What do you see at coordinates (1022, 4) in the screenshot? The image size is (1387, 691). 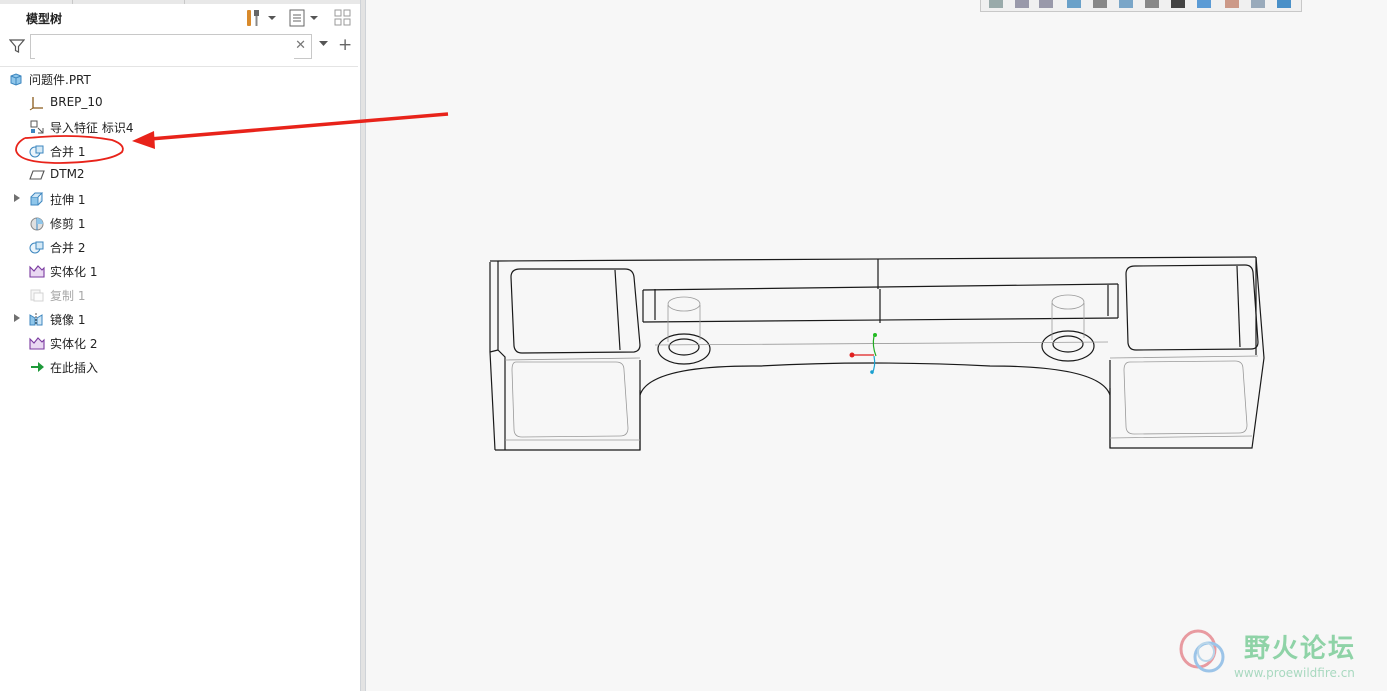 I see `zoom-in-icon` at bounding box center [1022, 4].